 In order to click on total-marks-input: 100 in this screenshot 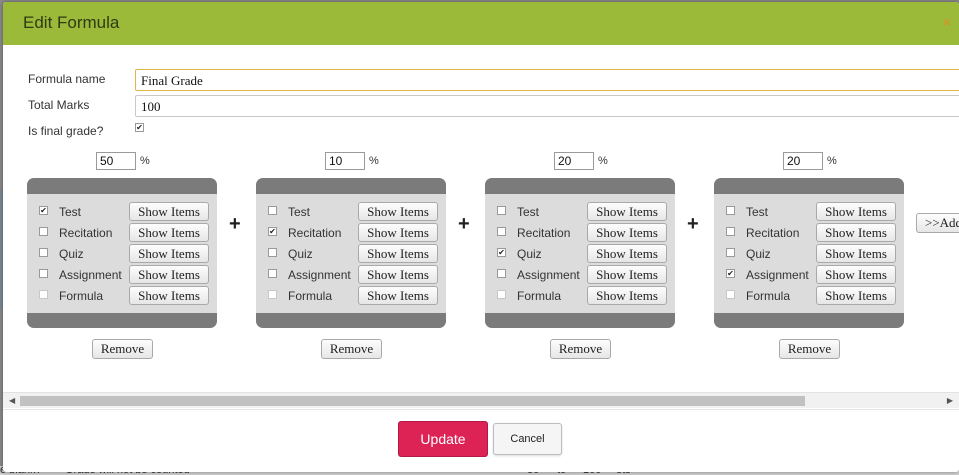, I will do `click(547, 106)`.